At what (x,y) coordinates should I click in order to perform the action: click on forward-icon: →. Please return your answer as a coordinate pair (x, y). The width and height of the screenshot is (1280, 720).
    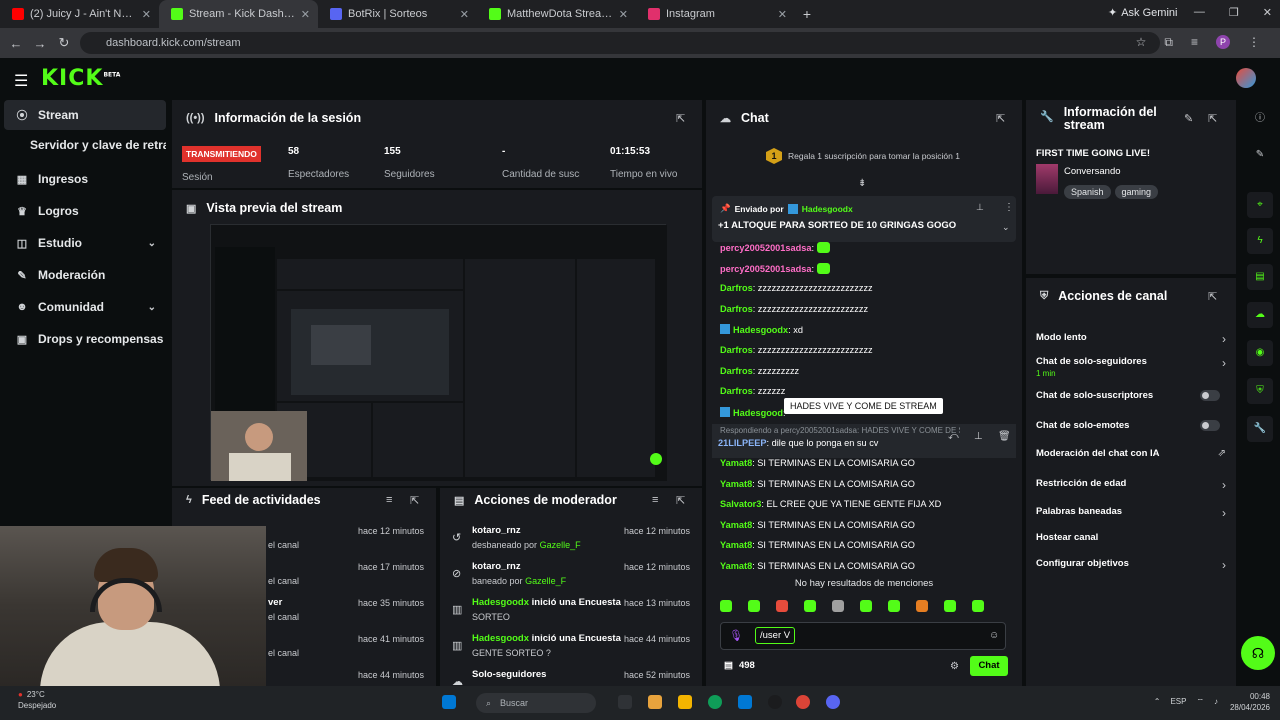
    Looking at the image, I should click on (40, 43).